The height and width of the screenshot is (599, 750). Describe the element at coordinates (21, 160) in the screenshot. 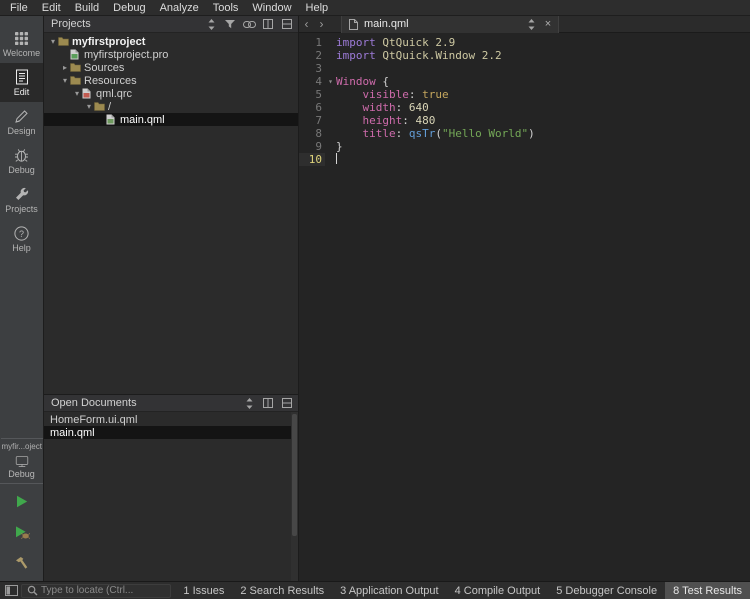

I see `mode-item-debug: Debug` at that location.